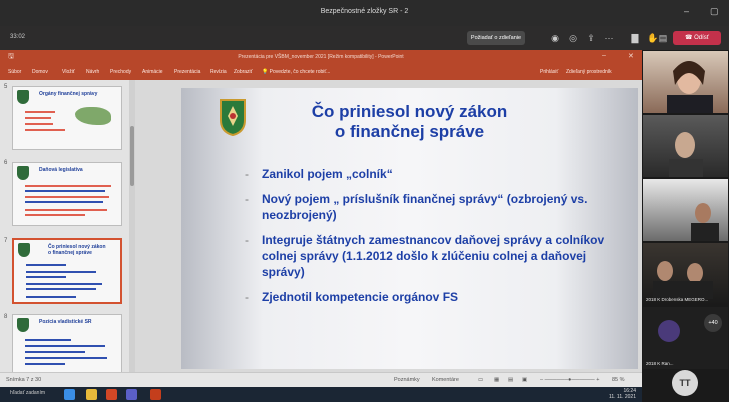  I want to click on meeting-timer: 33:02, so click(18, 37).